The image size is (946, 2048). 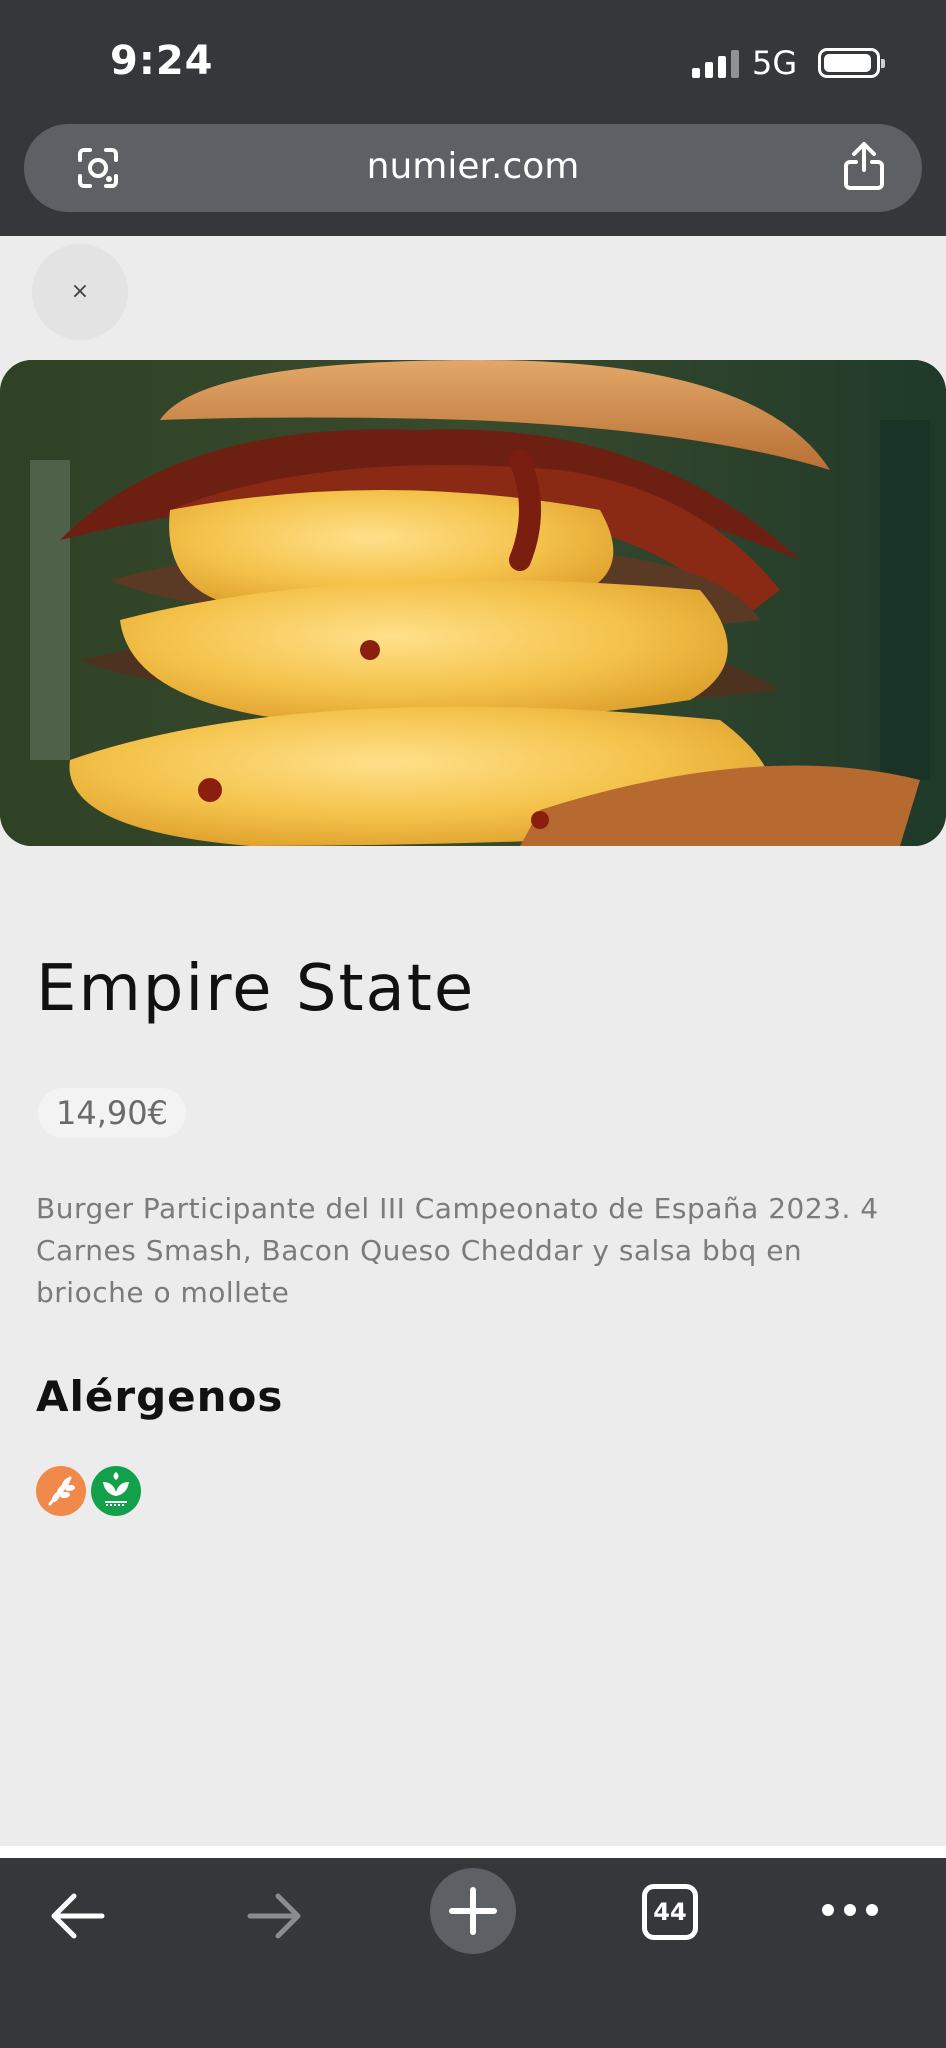 What do you see at coordinates (275, 1916) in the screenshot?
I see `forward-arrow-icon` at bounding box center [275, 1916].